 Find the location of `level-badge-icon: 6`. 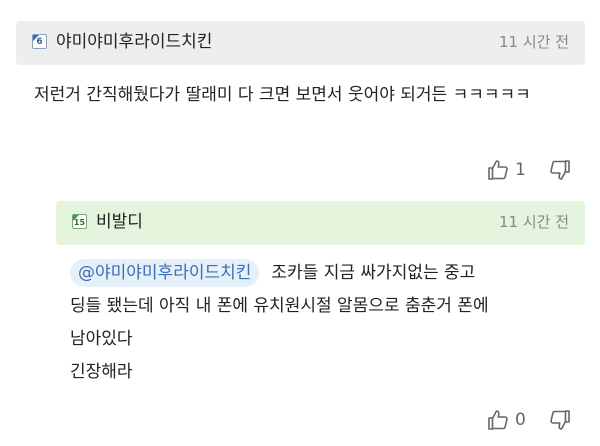

level-badge-icon: 6 is located at coordinates (39, 41).